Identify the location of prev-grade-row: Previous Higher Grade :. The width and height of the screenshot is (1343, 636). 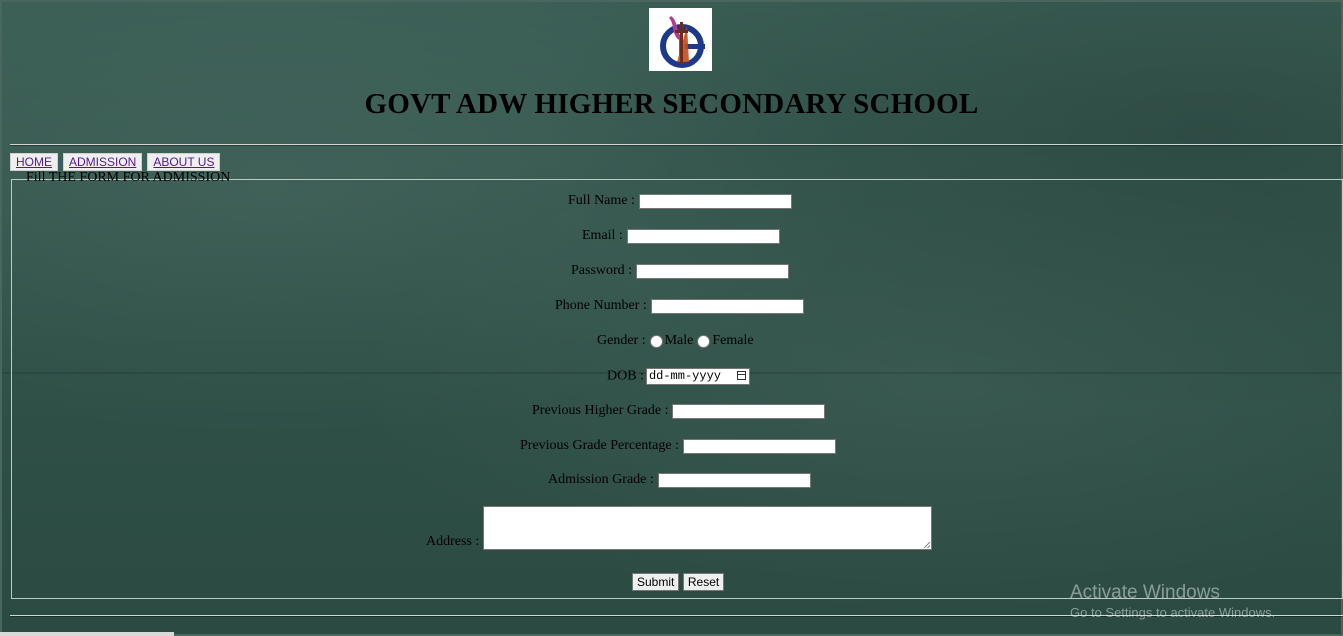
(679, 411).